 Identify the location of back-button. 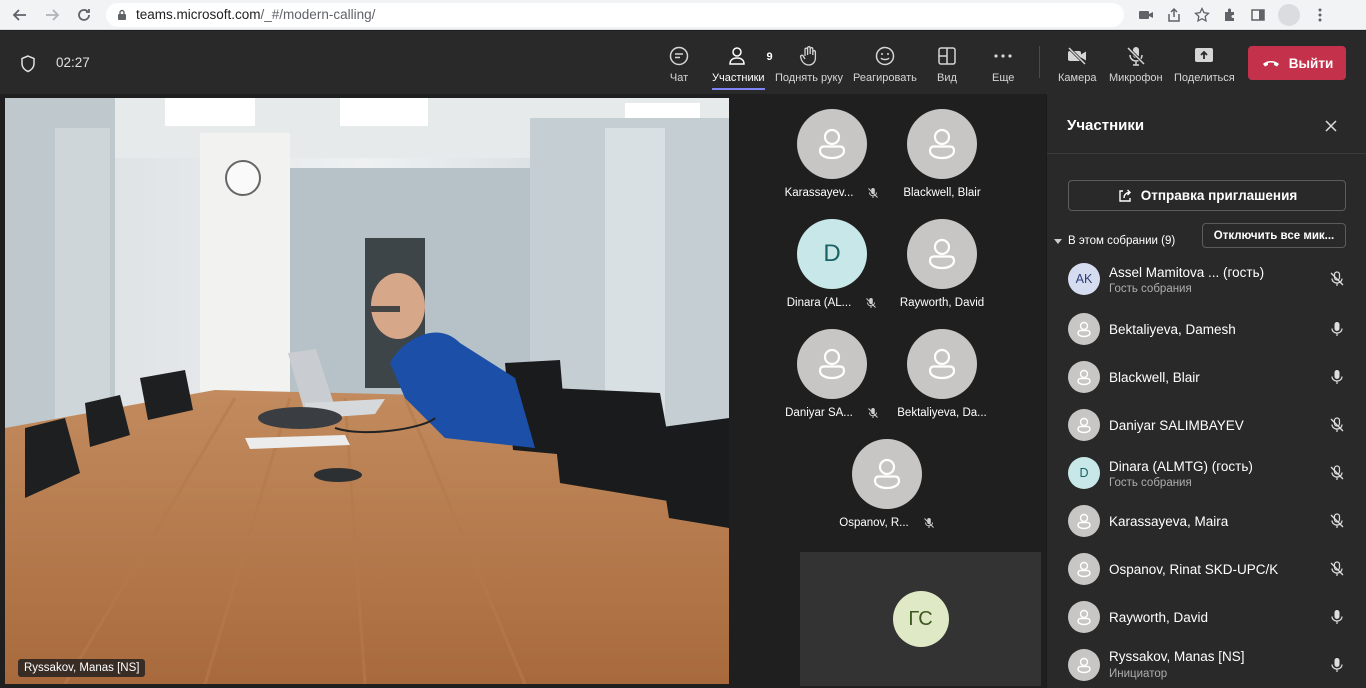
(20, 15).